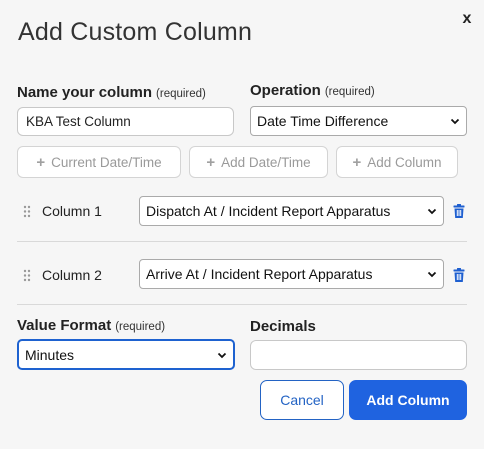  I want to click on name-label: Name your column (required), so click(111, 92).